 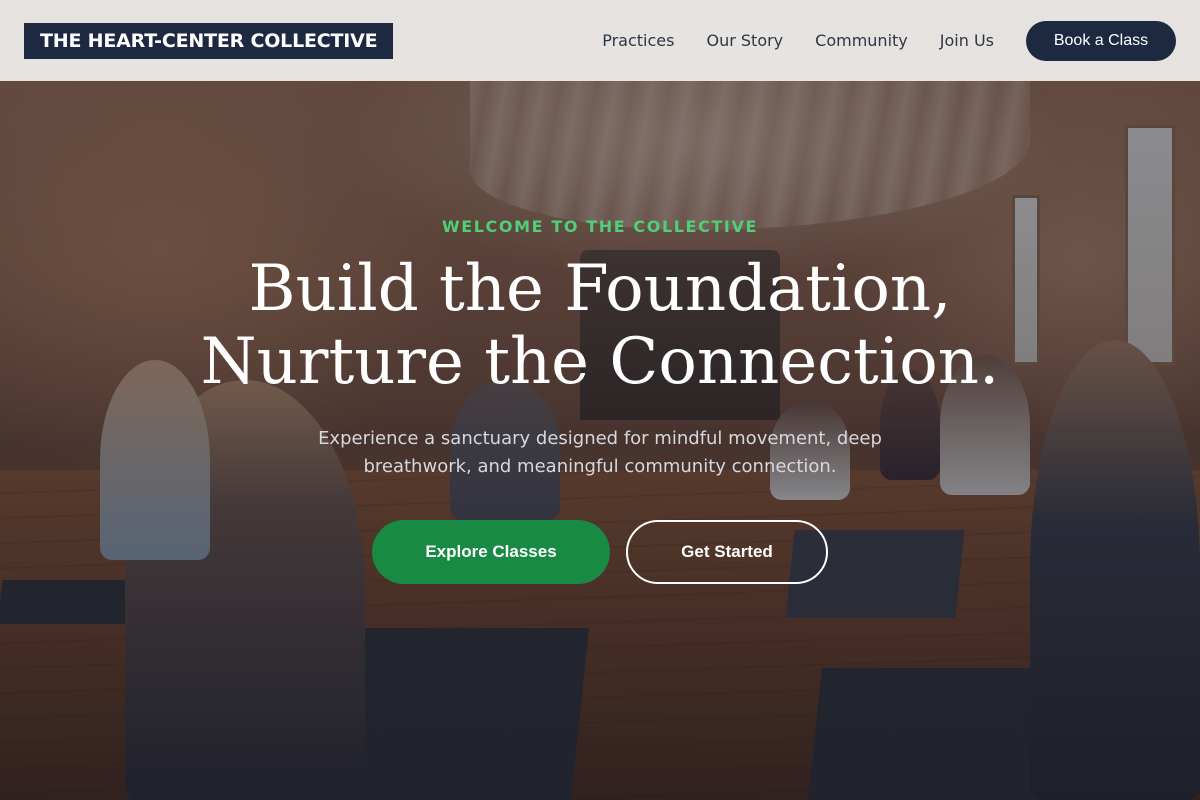 I want to click on hero-cta-group: Explore Classes Get Started, so click(x=600, y=552).